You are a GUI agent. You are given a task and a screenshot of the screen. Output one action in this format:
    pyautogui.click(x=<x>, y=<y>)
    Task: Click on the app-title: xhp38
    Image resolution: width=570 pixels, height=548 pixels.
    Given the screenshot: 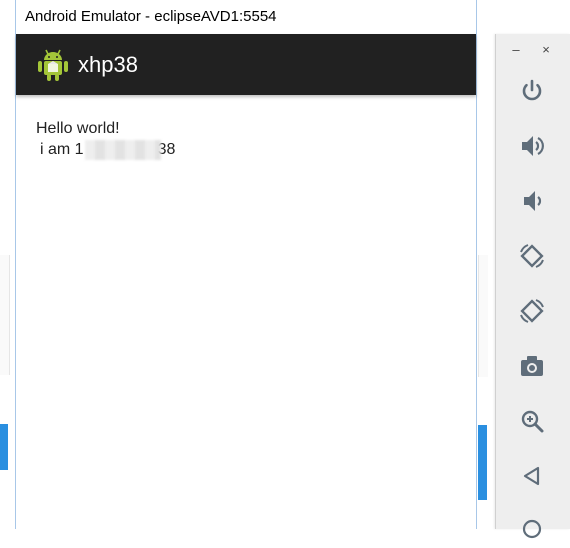 What is the action you would take?
    pyautogui.click(x=108, y=64)
    